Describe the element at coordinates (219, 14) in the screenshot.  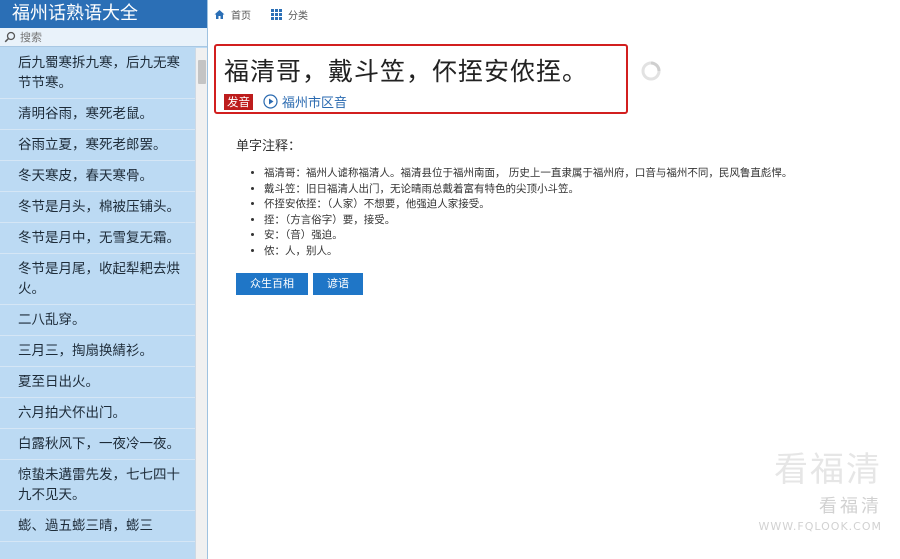
I see `home-icon` at that location.